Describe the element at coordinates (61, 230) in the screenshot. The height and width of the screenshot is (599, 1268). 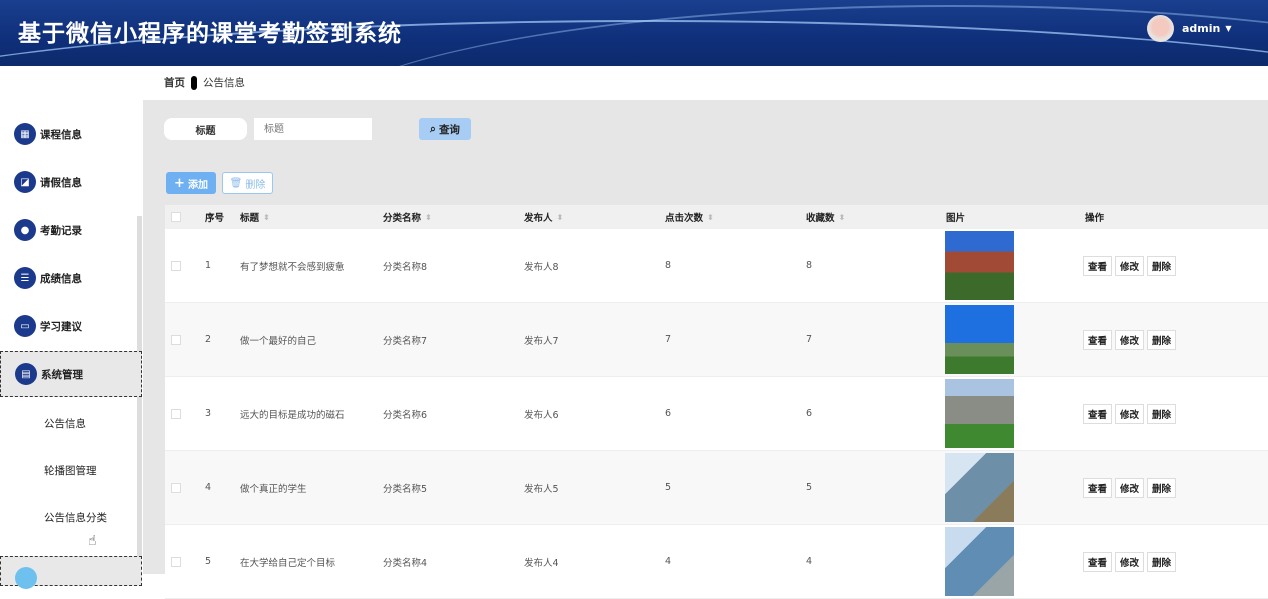
I see `sidebar-item-label: 考勤记录` at that location.